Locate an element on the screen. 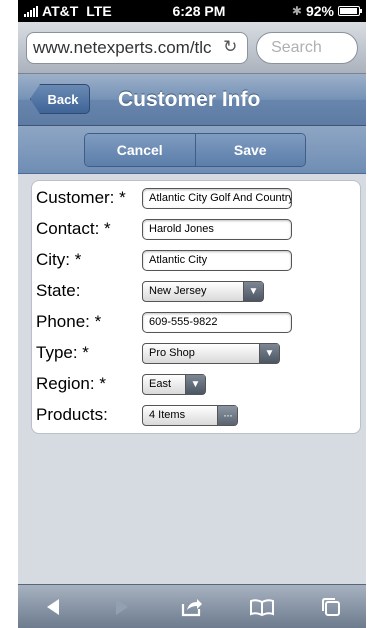  battery-icon is located at coordinates (350, 11).